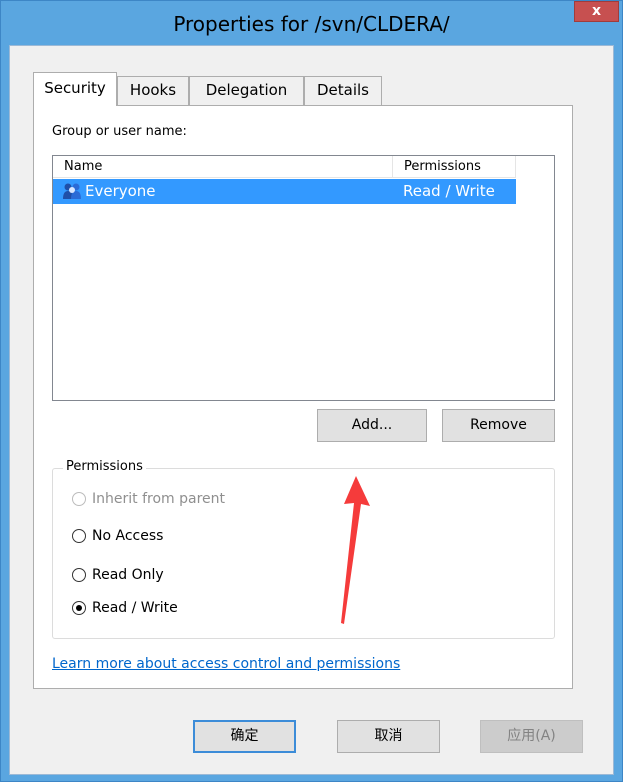  I want to click on list-header: Name Permissions, so click(284, 167).